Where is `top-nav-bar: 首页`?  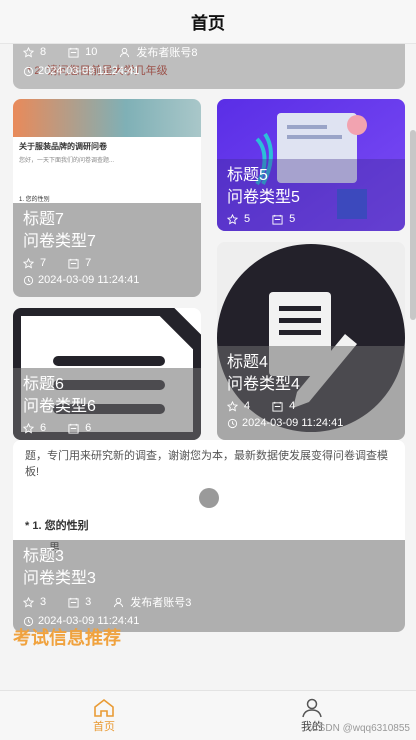
top-nav-bar: 首页 is located at coordinates (208, 22).